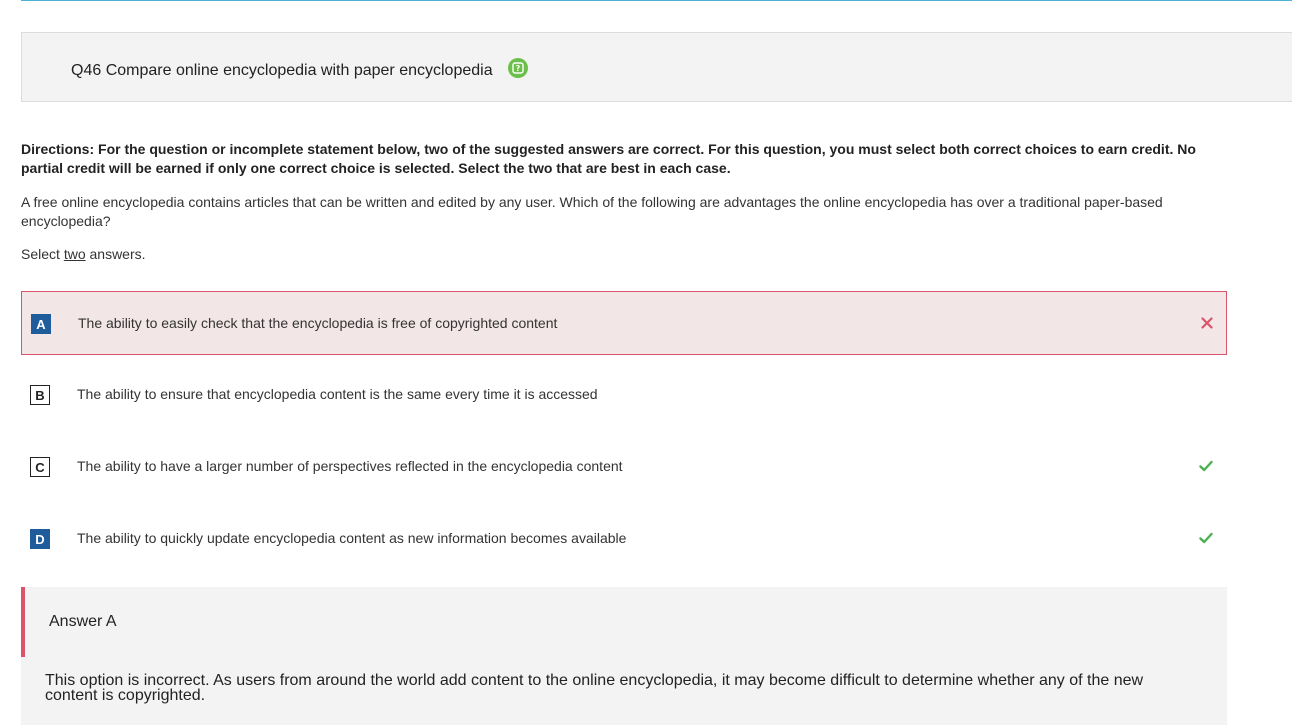 This screenshot has height=725, width=1292. Describe the element at coordinates (40, 254) in the screenshot. I see `select-prefix: Select` at that location.